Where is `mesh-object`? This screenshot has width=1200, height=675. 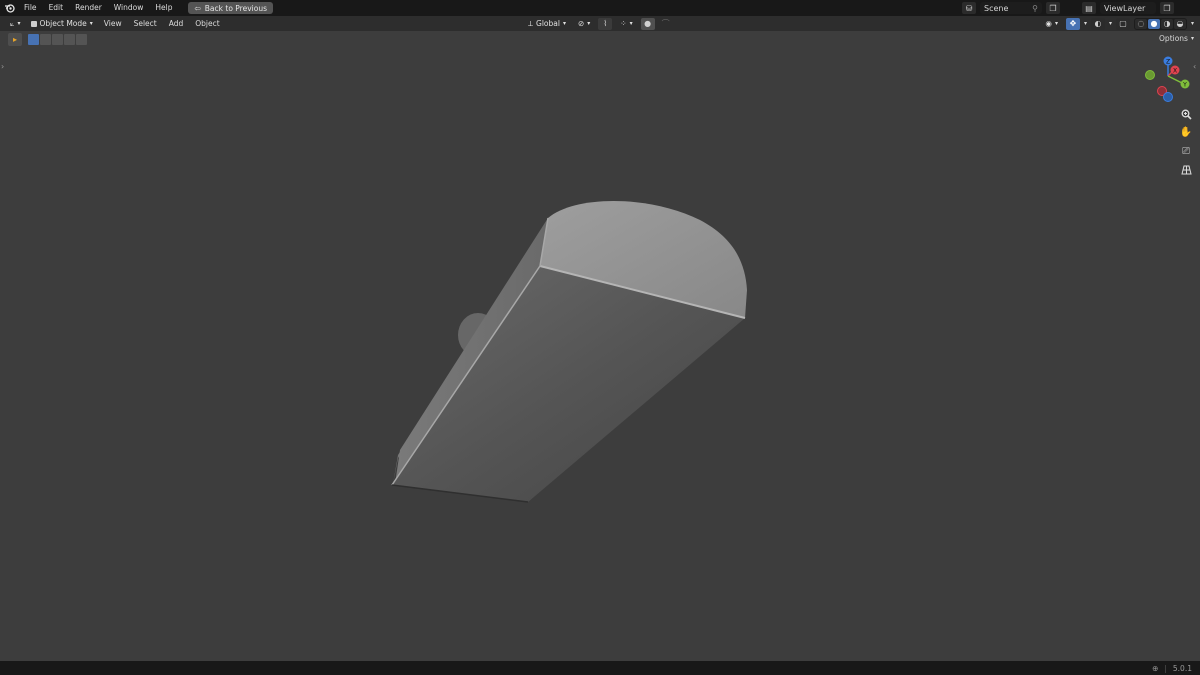 mesh-object is located at coordinates (569, 351).